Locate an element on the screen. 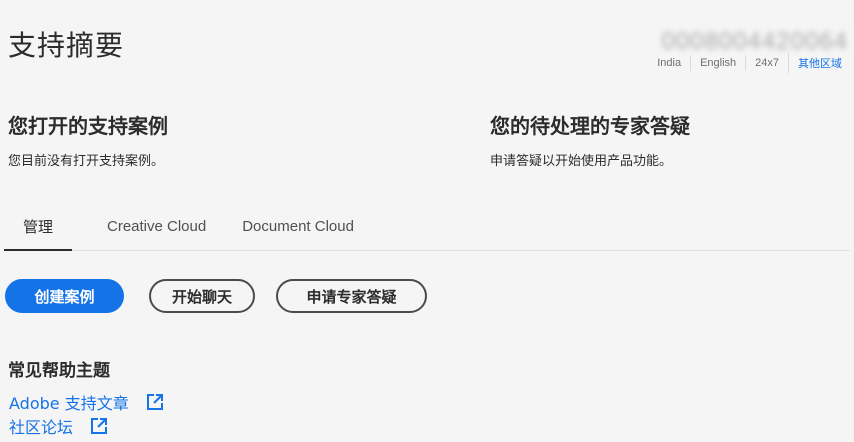 Image resolution: width=854 pixels, height=442 pixels. account-id: 0008004420064 is located at coordinates (754, 41).